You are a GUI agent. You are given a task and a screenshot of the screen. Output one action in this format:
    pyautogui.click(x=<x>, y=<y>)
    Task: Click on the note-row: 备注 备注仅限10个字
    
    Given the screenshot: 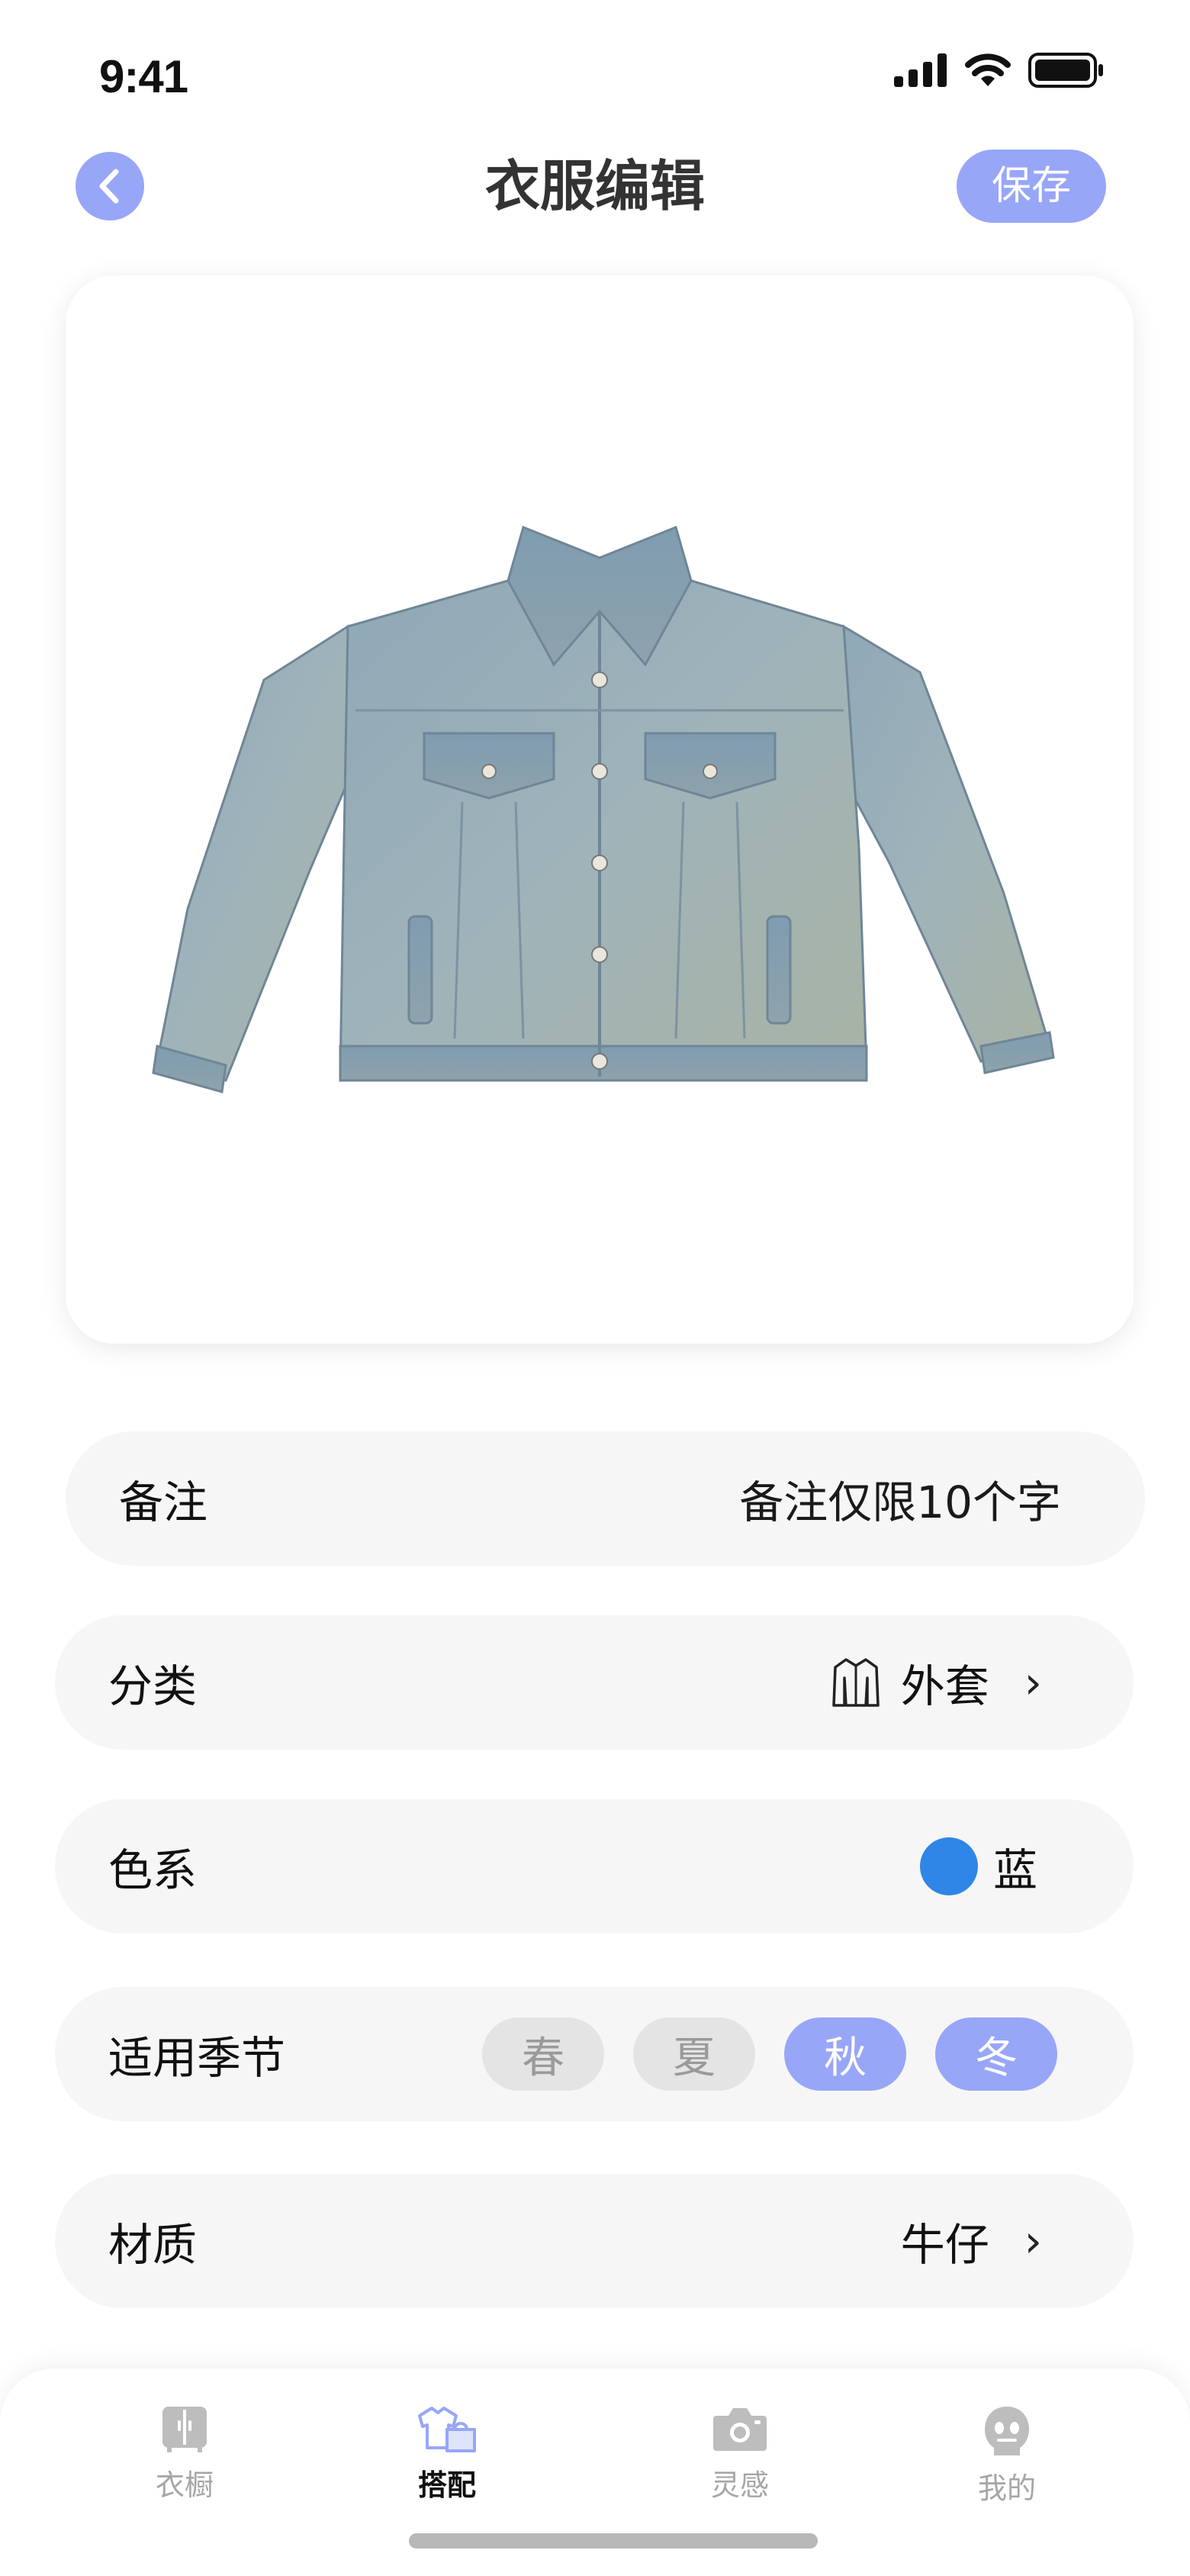 What is the action you would take?
    pyautogui.click(x=605, y=1498)
    